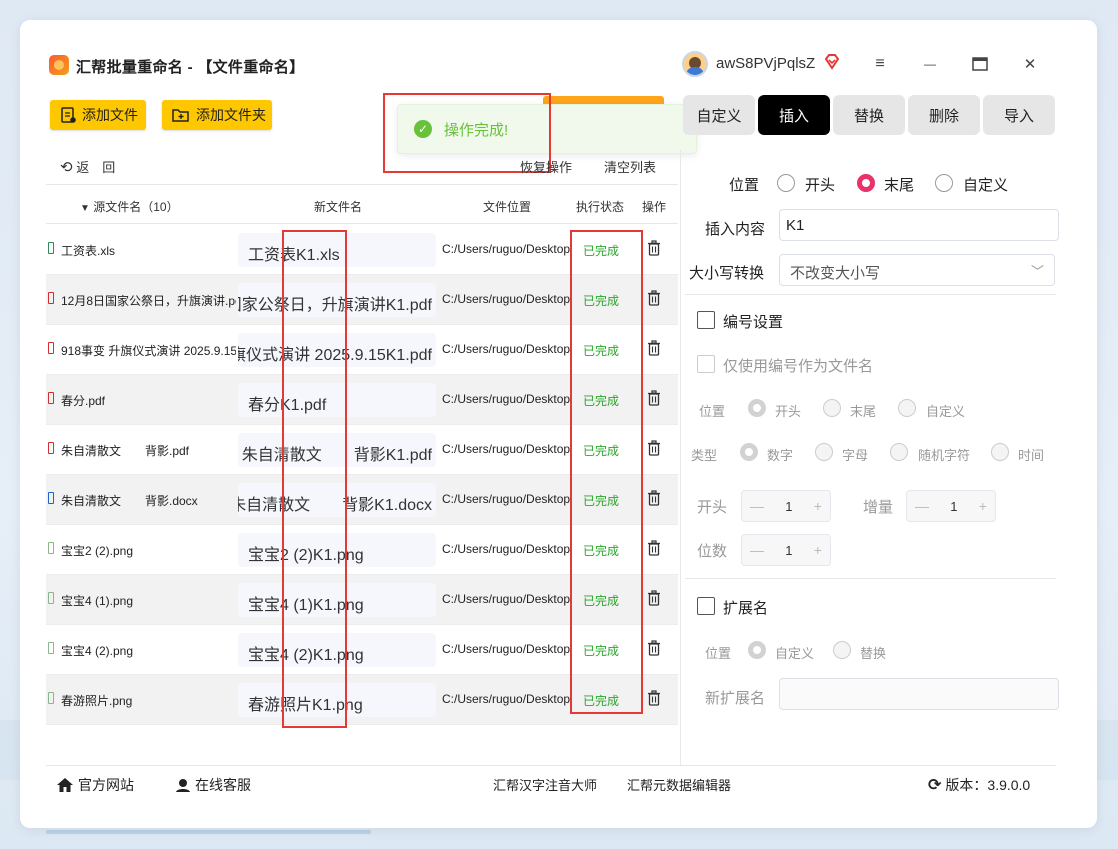 The width and height of the screenshot is (1118, 849). I want to click on extension-checkbox, so click(706, 606).